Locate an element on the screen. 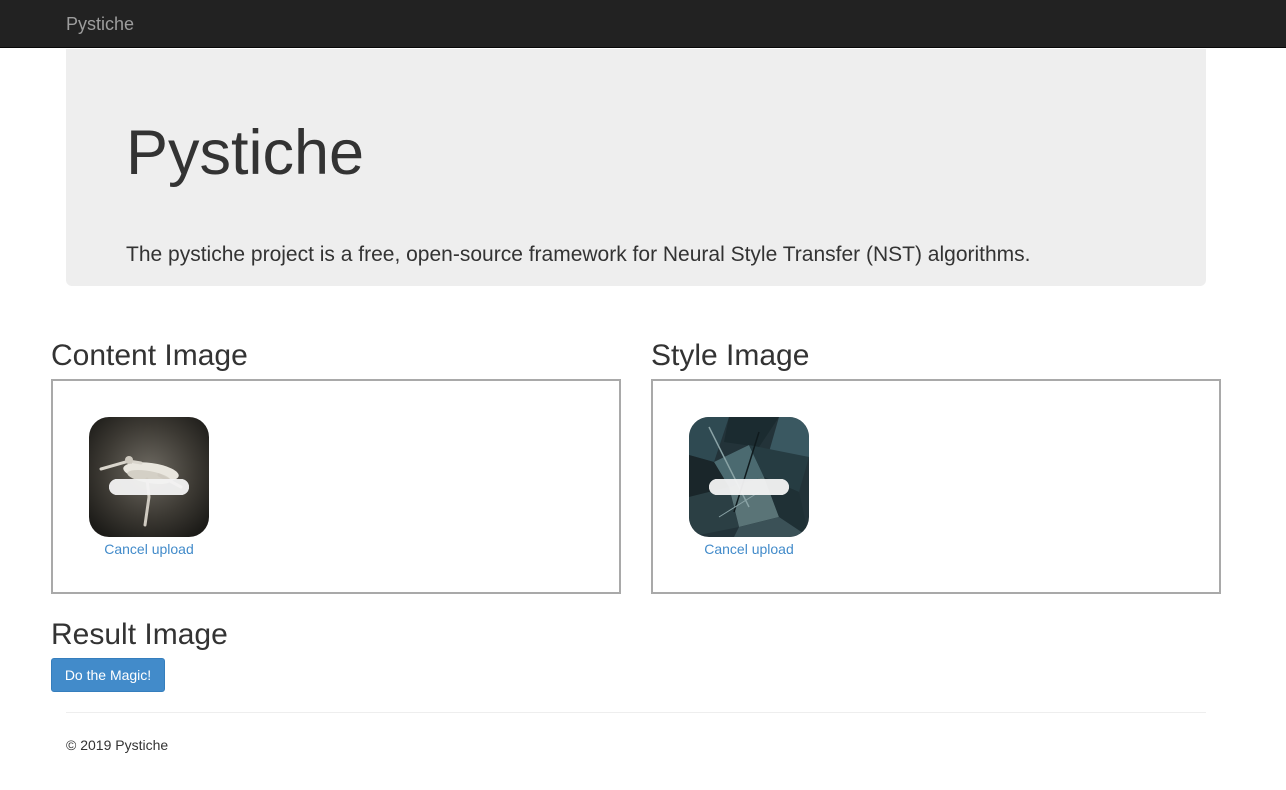 The width and height of the screenshot is (1286, 790). navbar: Pystiche is located at coordinates (643, 24).